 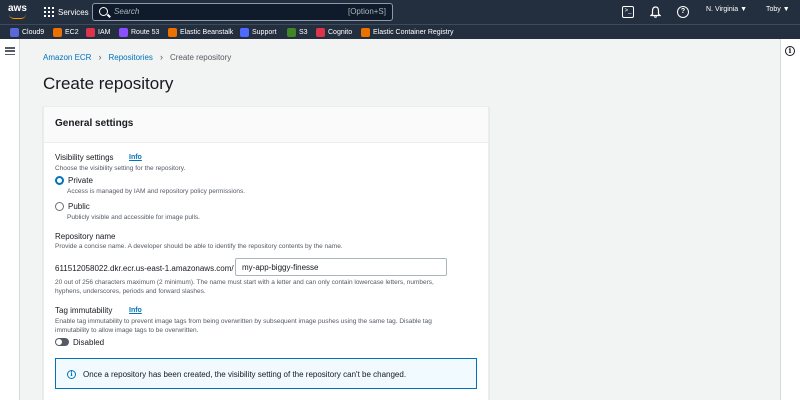 What do you see at coordinates (135, 310) in the screenshot?
I see `tag-immutability-info-link: Info` at bounding box center [135, 310].